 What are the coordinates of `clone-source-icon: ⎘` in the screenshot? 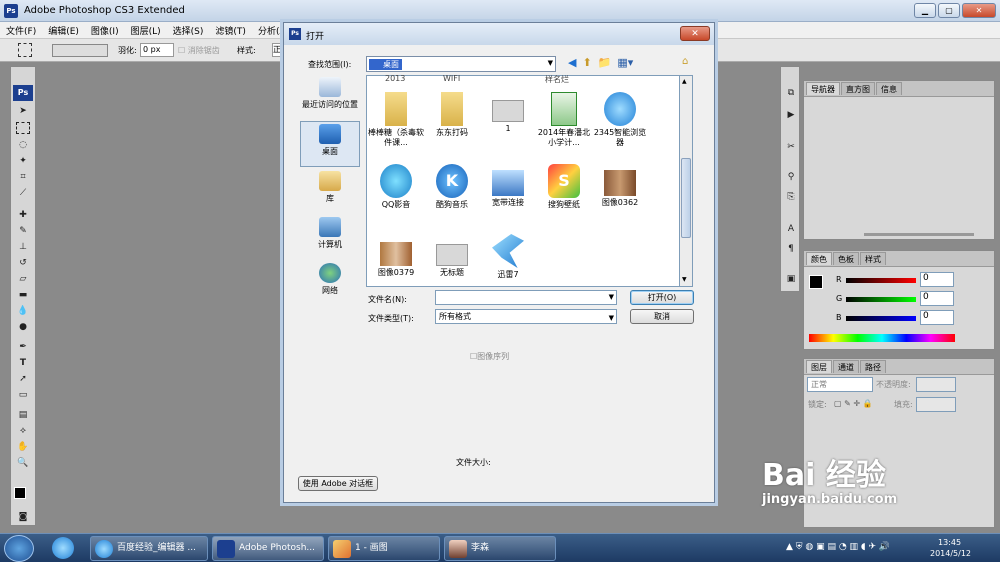 It's located at (791, 197).